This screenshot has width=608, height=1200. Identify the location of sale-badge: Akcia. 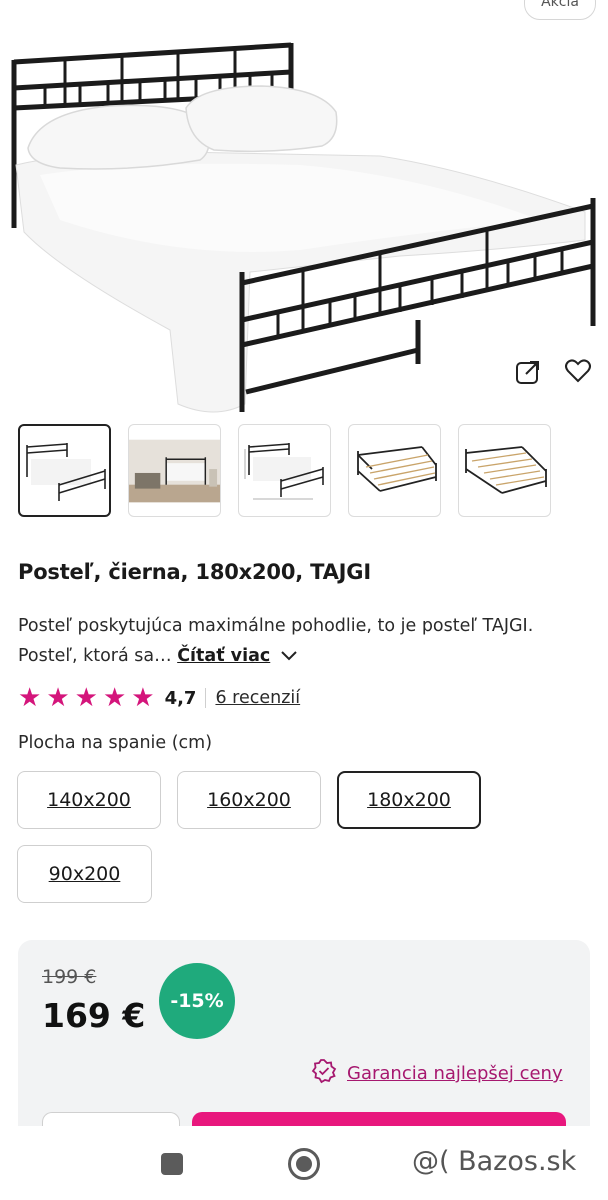
(560, 10).